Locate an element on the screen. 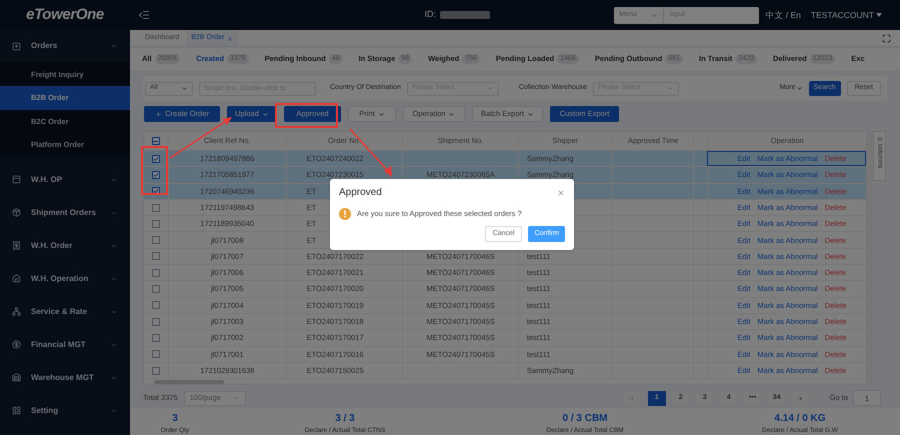 The height and width of the screenshot is (435, 900). logo: eTowerOne is located at coordinates (65, 14).